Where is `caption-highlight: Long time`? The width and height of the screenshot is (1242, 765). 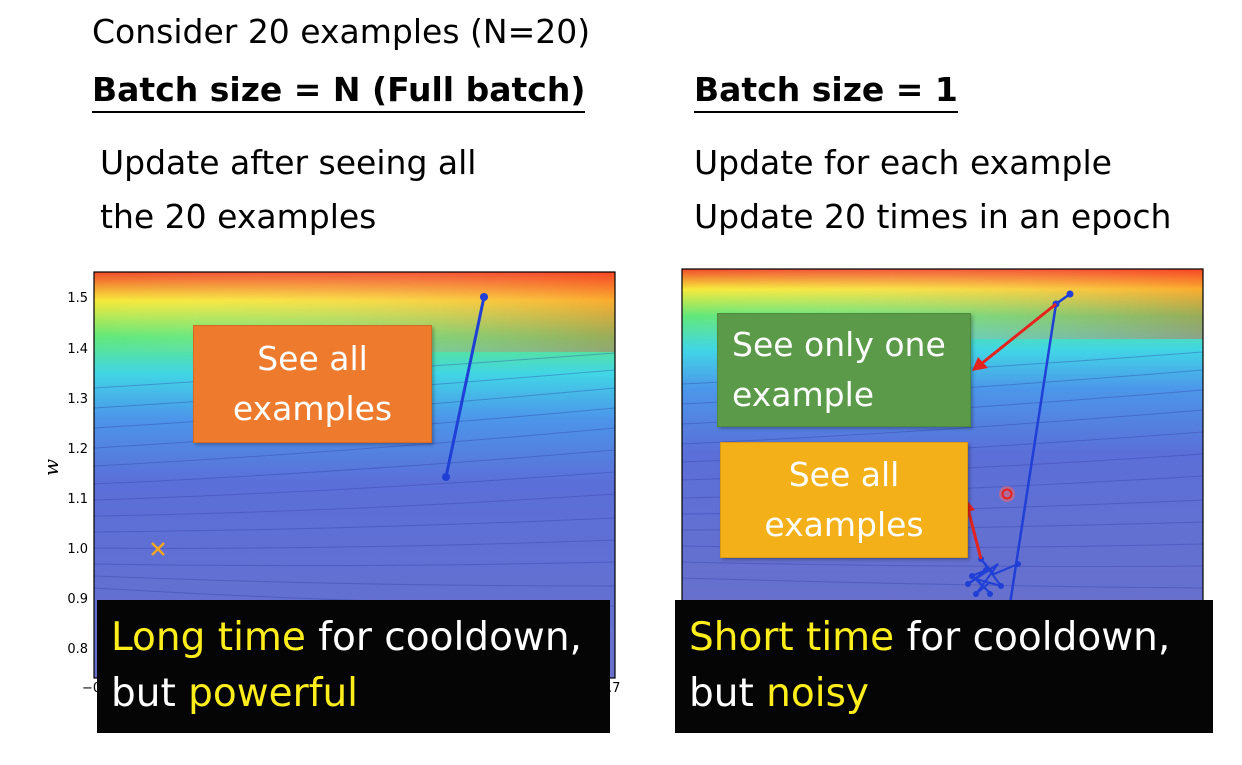
caption-highlight: Long time is located at coordinates (208, 637).